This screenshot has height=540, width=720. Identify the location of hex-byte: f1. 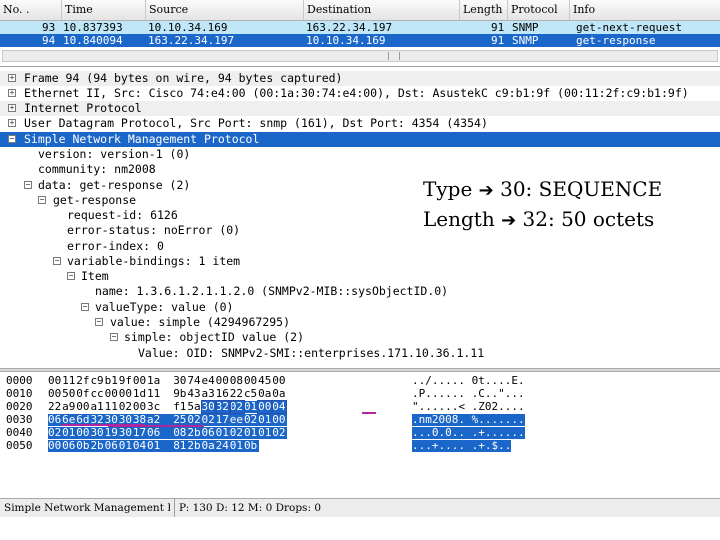
(180, 407).